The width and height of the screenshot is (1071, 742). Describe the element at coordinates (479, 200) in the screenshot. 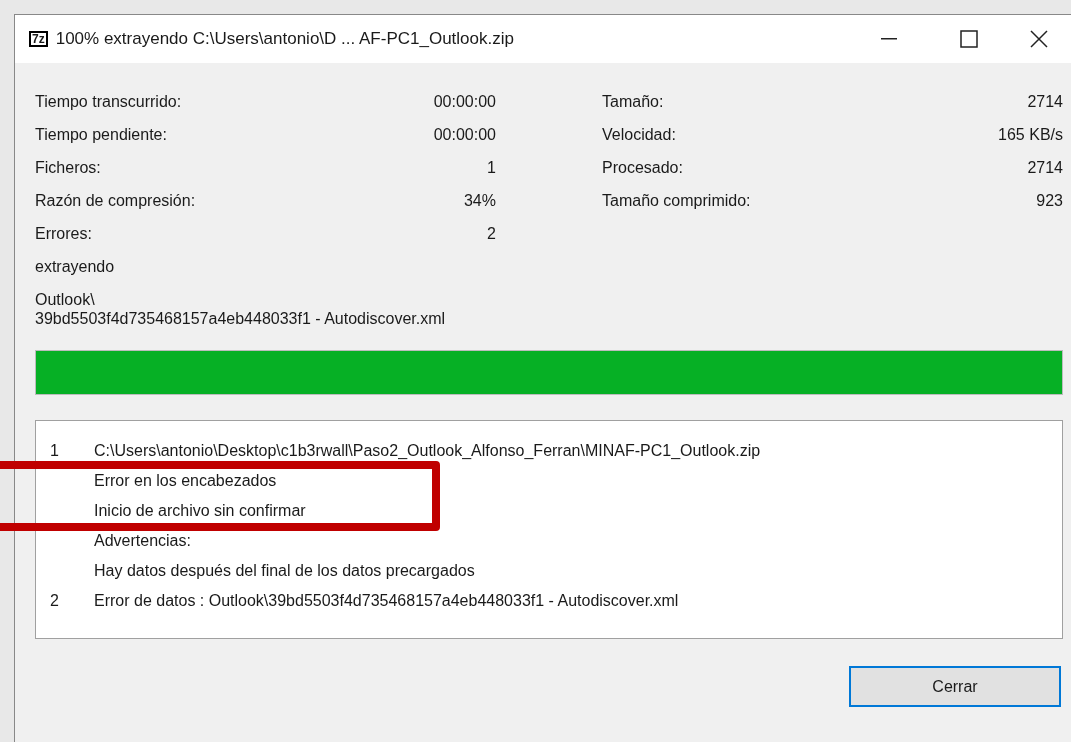

I see `stat-value: 34%` at that location.